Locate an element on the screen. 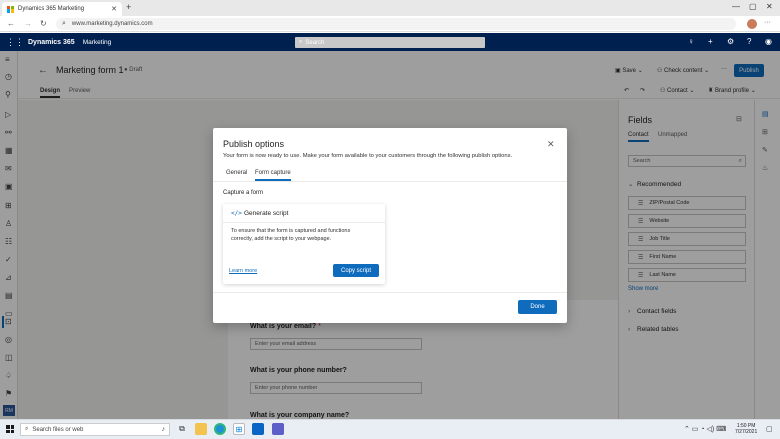 The height and width of the screenshot is (439, 780). close-tab-icon: ✕ is located at coordinates (114, 9).